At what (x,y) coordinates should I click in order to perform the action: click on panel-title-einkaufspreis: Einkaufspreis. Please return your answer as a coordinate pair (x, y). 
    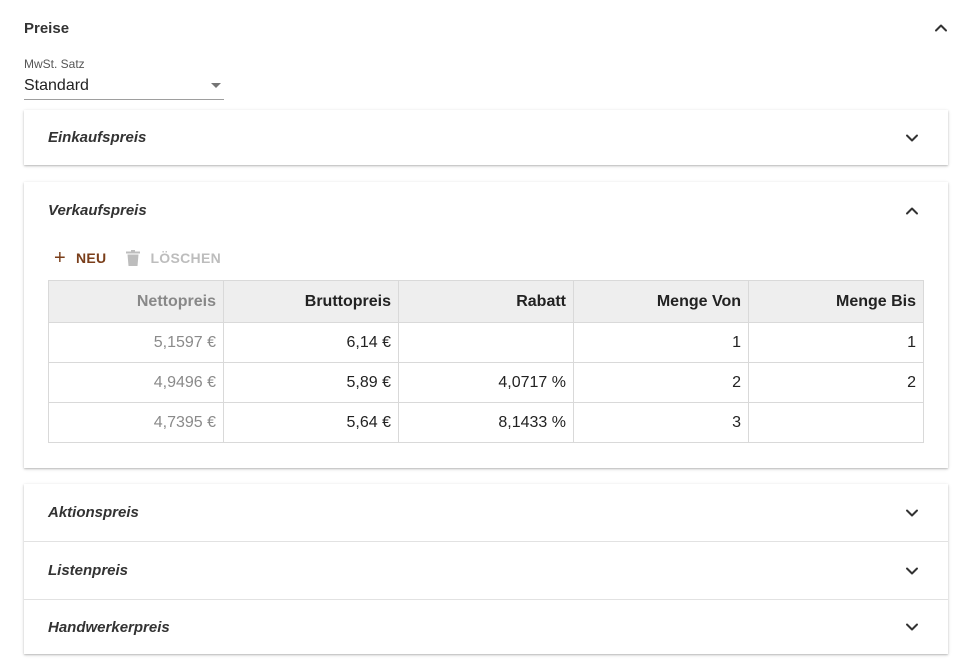
    Looking at the image, I should click on (97, 137).